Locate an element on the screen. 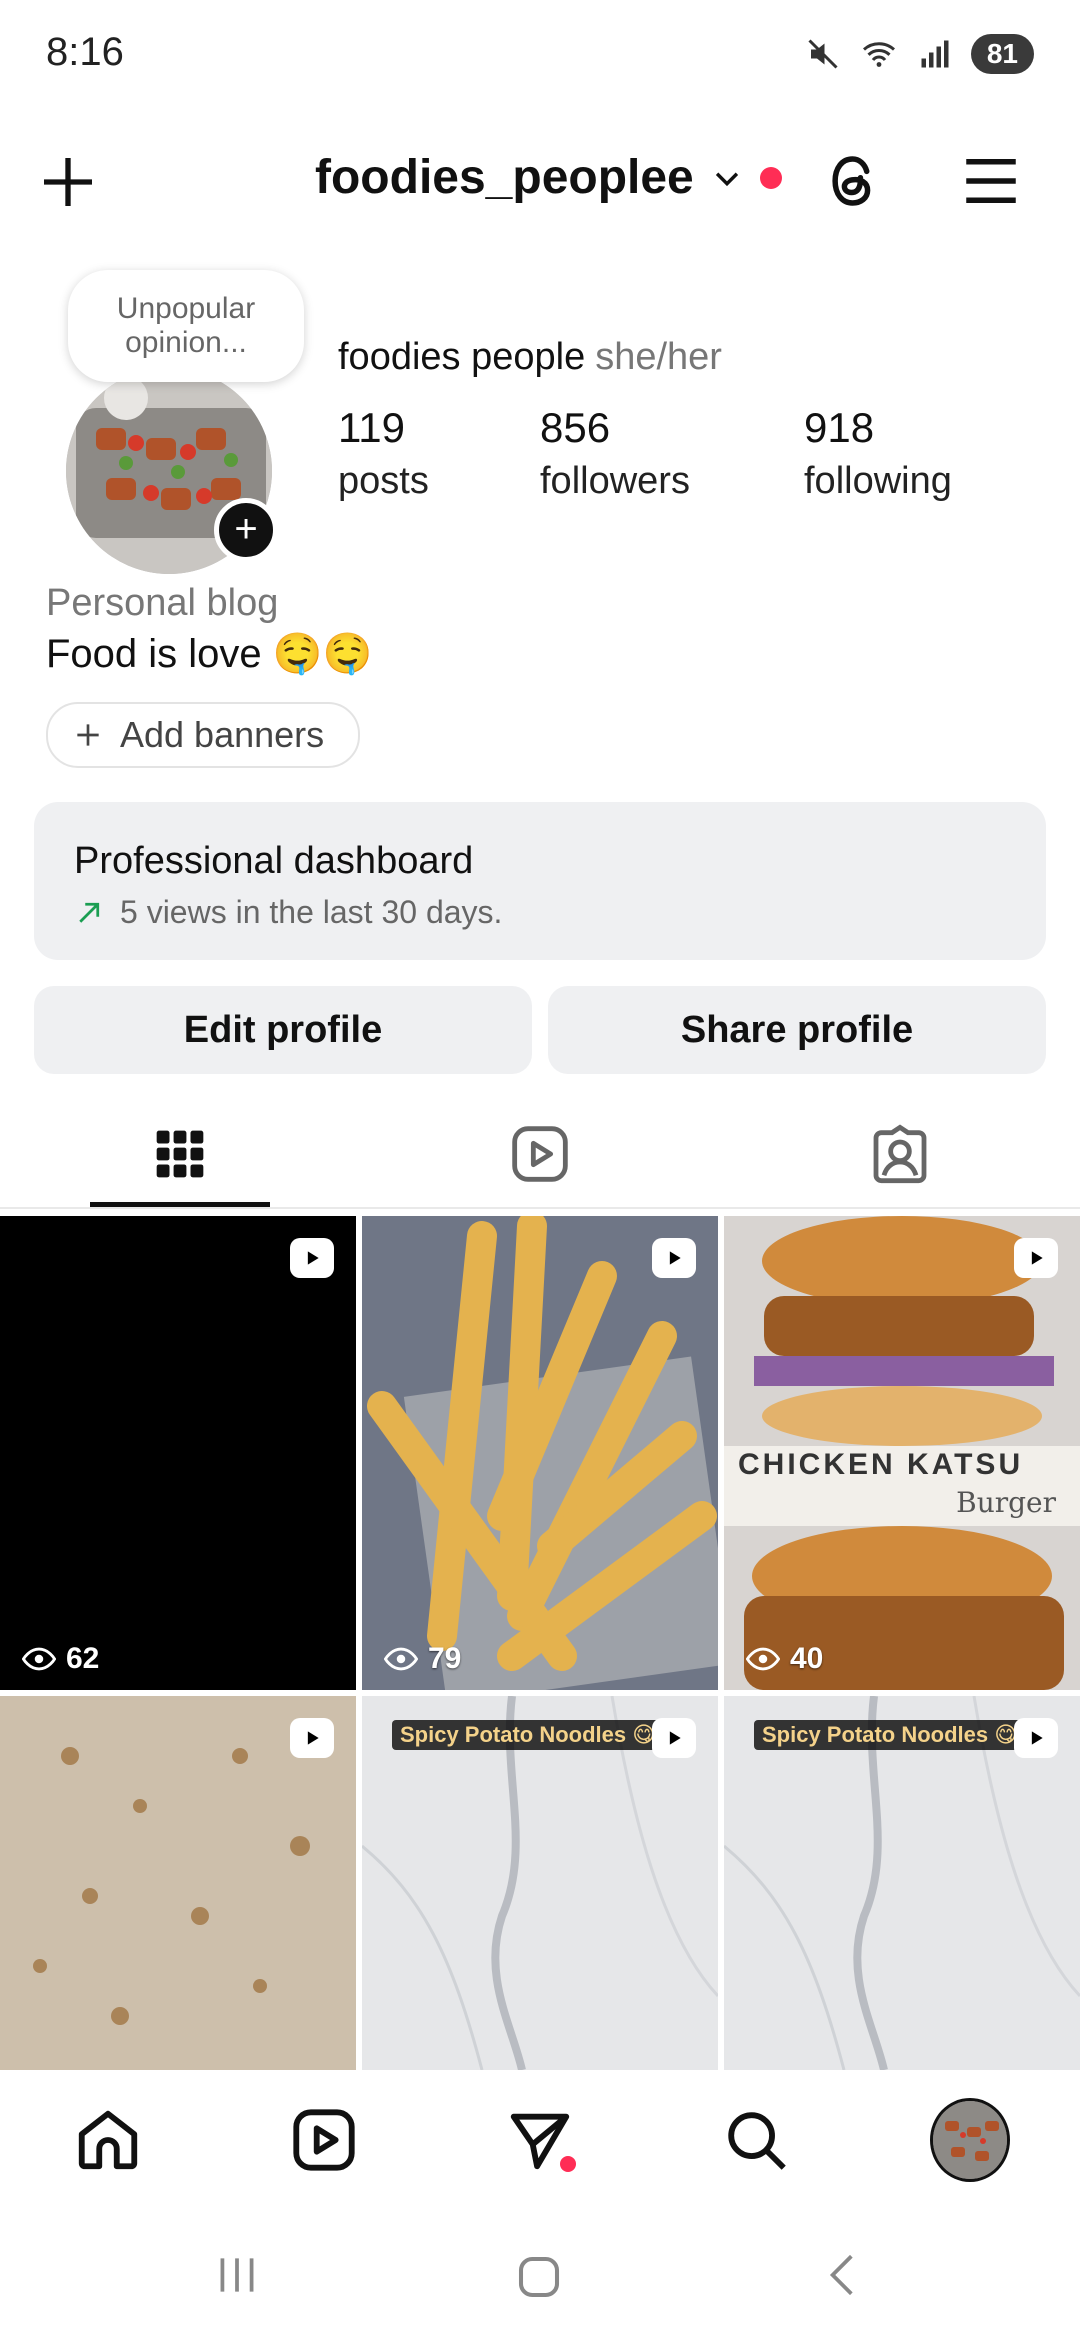 Image resolution: width=1080 pixels, height=2340 pixels. battery-level: 81 is located at coordinates (1002, 54).